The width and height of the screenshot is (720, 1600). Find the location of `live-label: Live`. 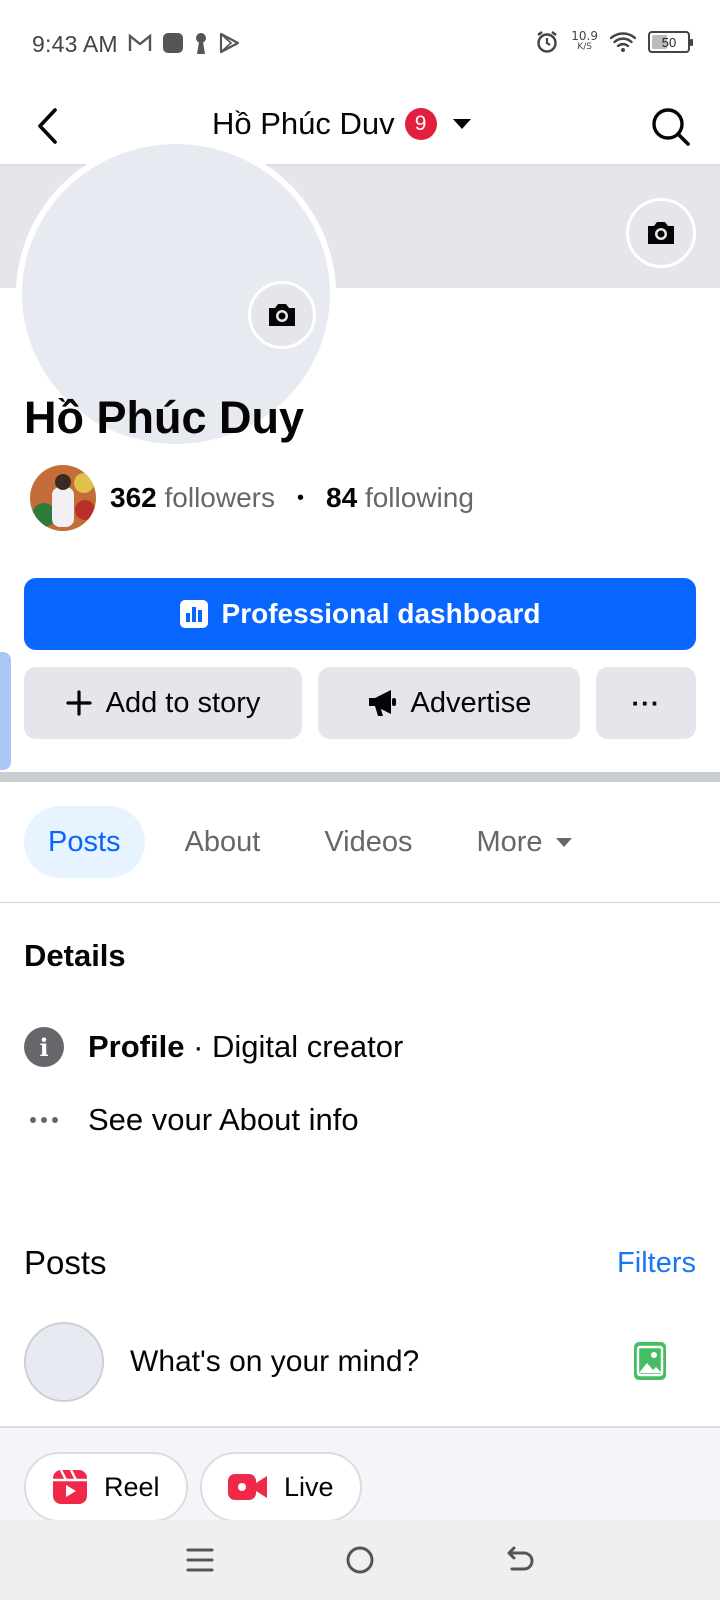

live-label: Live is located at coordinates (309, 1486).